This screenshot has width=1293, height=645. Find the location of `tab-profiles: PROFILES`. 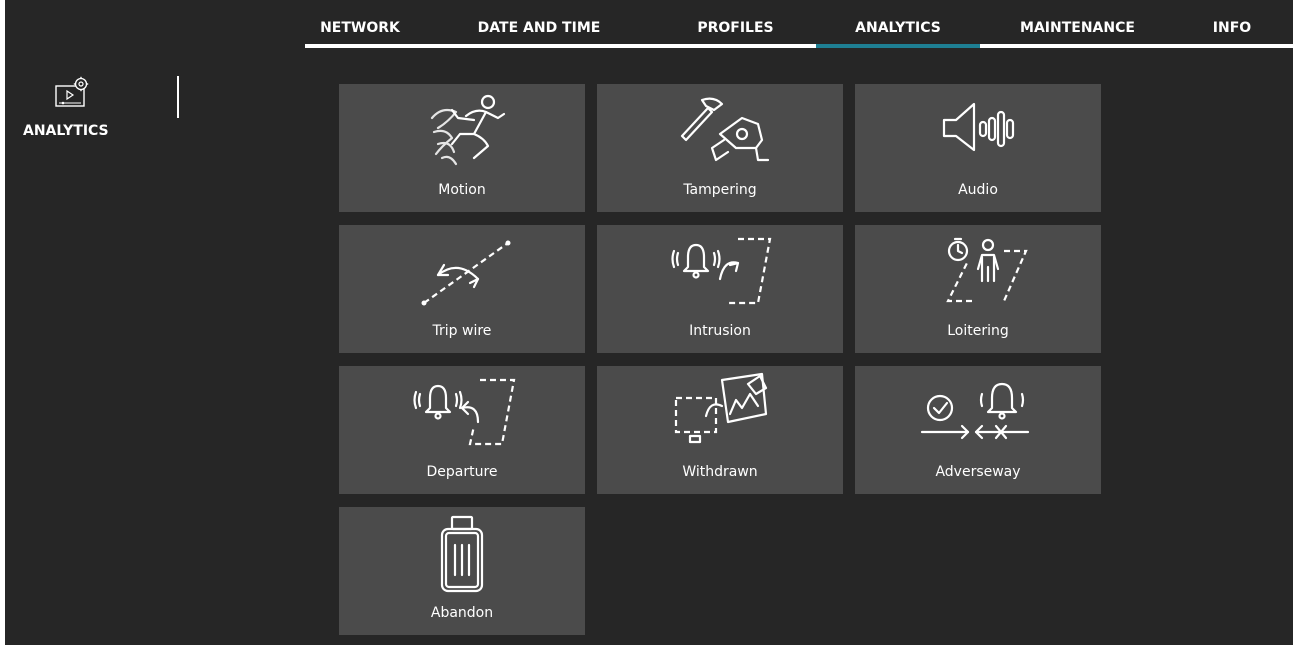

tab-profiles: PROFILES is located at coordinates (735, 24).